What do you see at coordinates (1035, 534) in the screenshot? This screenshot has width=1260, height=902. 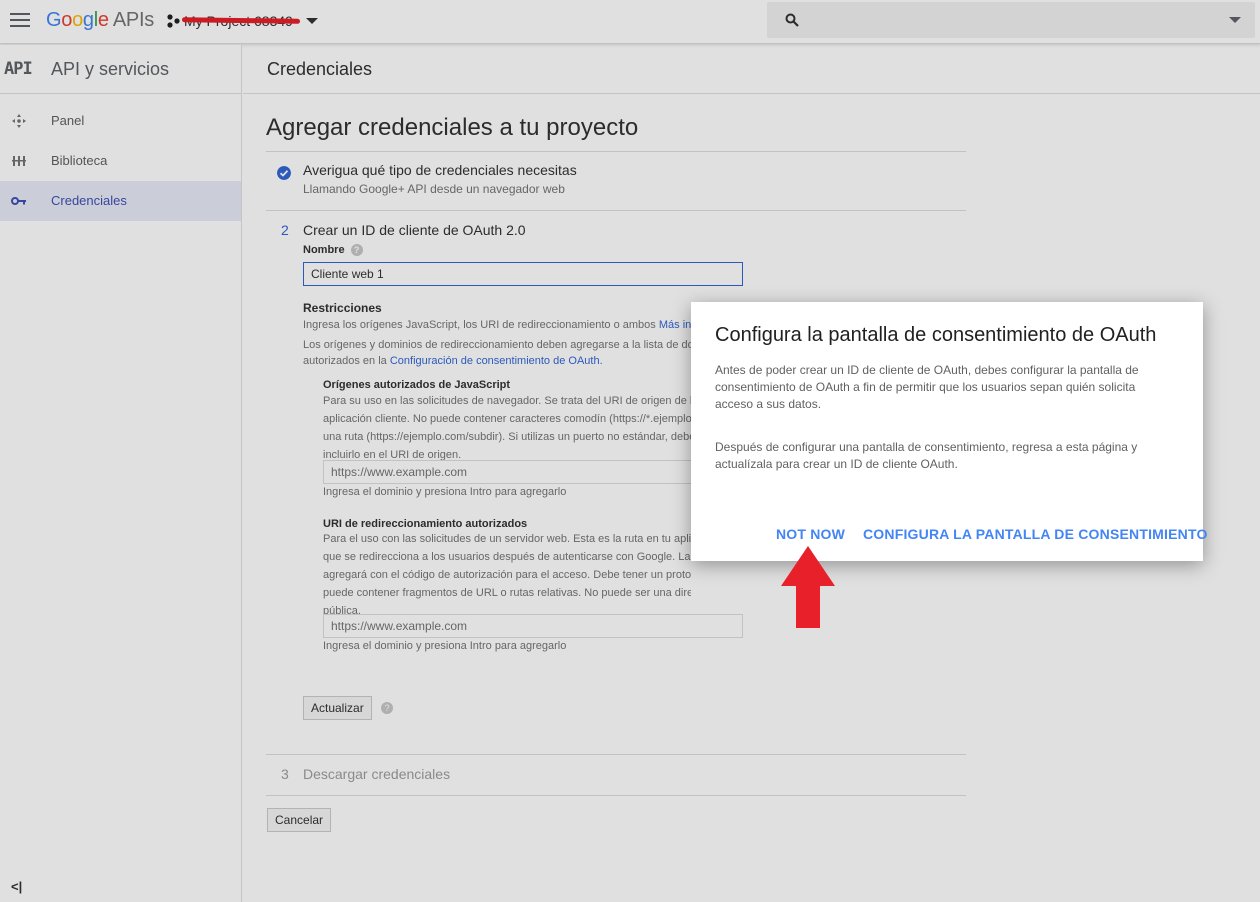 I see `configure-consent-screen-button: CONFIGURA LA PANTALLA DE CONSENTIMIENTO` at bounding box center [1035, 534].